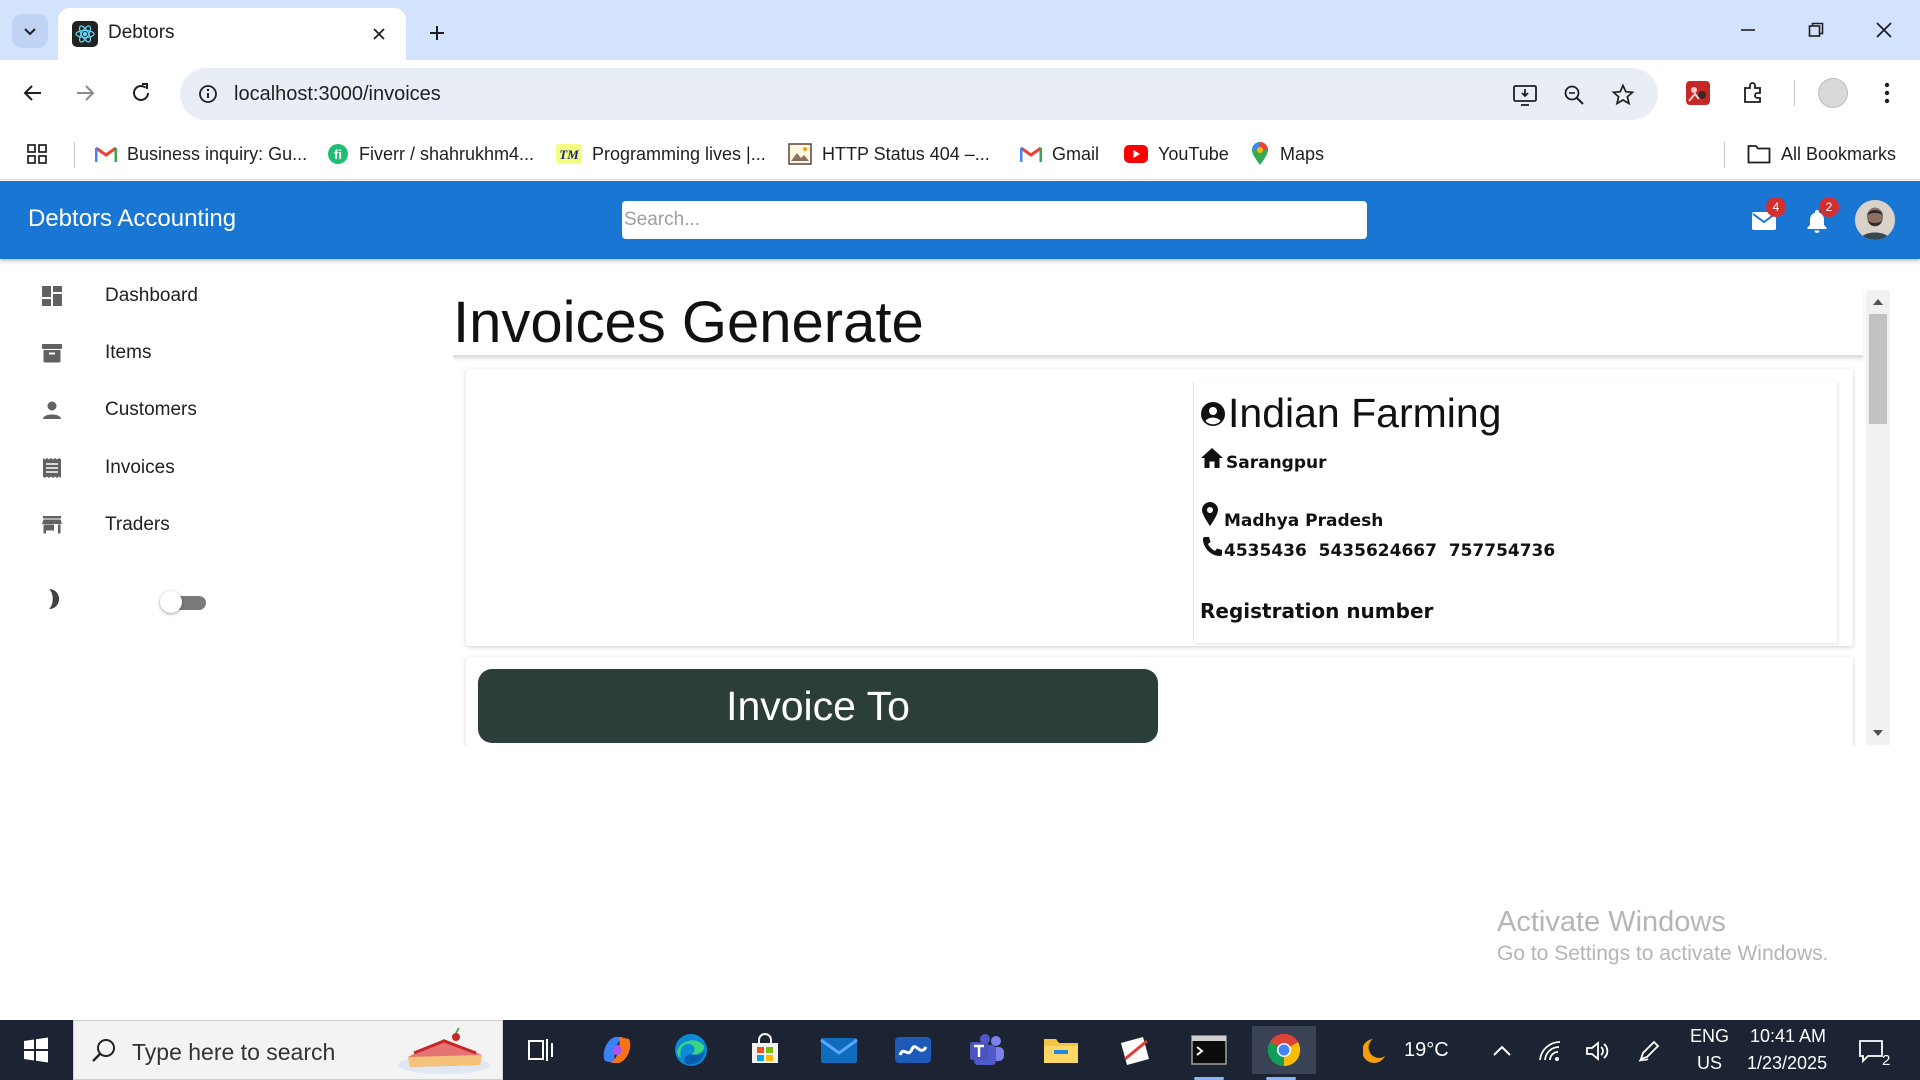  I want to click on volume-icon, so click(1598, 1051).